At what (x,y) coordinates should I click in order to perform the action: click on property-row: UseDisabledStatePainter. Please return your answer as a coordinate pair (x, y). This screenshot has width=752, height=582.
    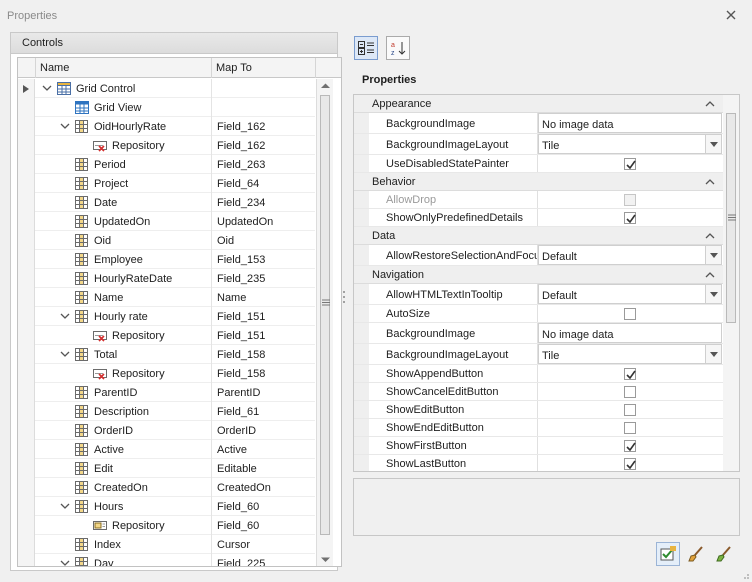
    Looking at the image, I should click on (538, 164).